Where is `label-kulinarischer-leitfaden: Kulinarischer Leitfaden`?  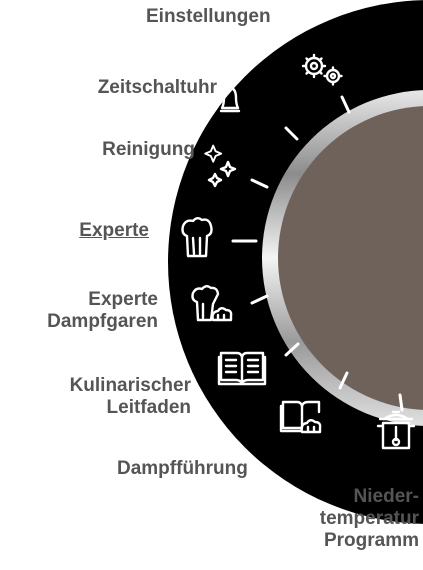
label-kulinarischer-leitfaden: Kulinarischer Leitfaden is located at coordinates (130, 397).